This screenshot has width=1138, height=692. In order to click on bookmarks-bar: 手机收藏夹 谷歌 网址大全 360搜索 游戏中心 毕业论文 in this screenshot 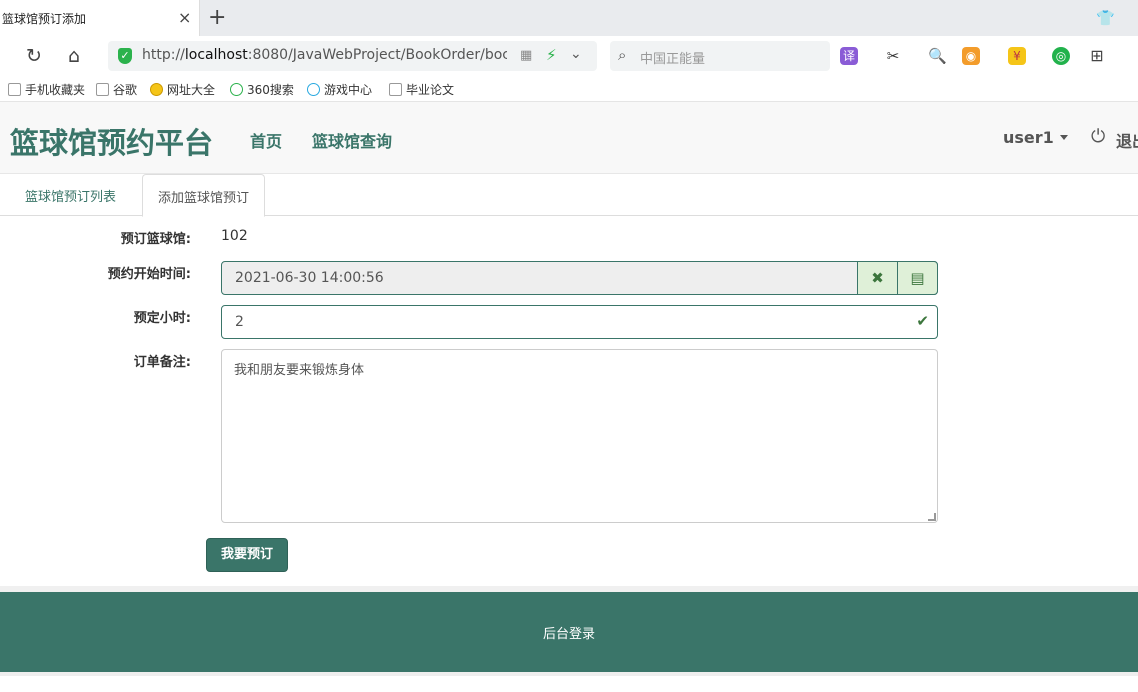, I will do `click(569, 89)`.